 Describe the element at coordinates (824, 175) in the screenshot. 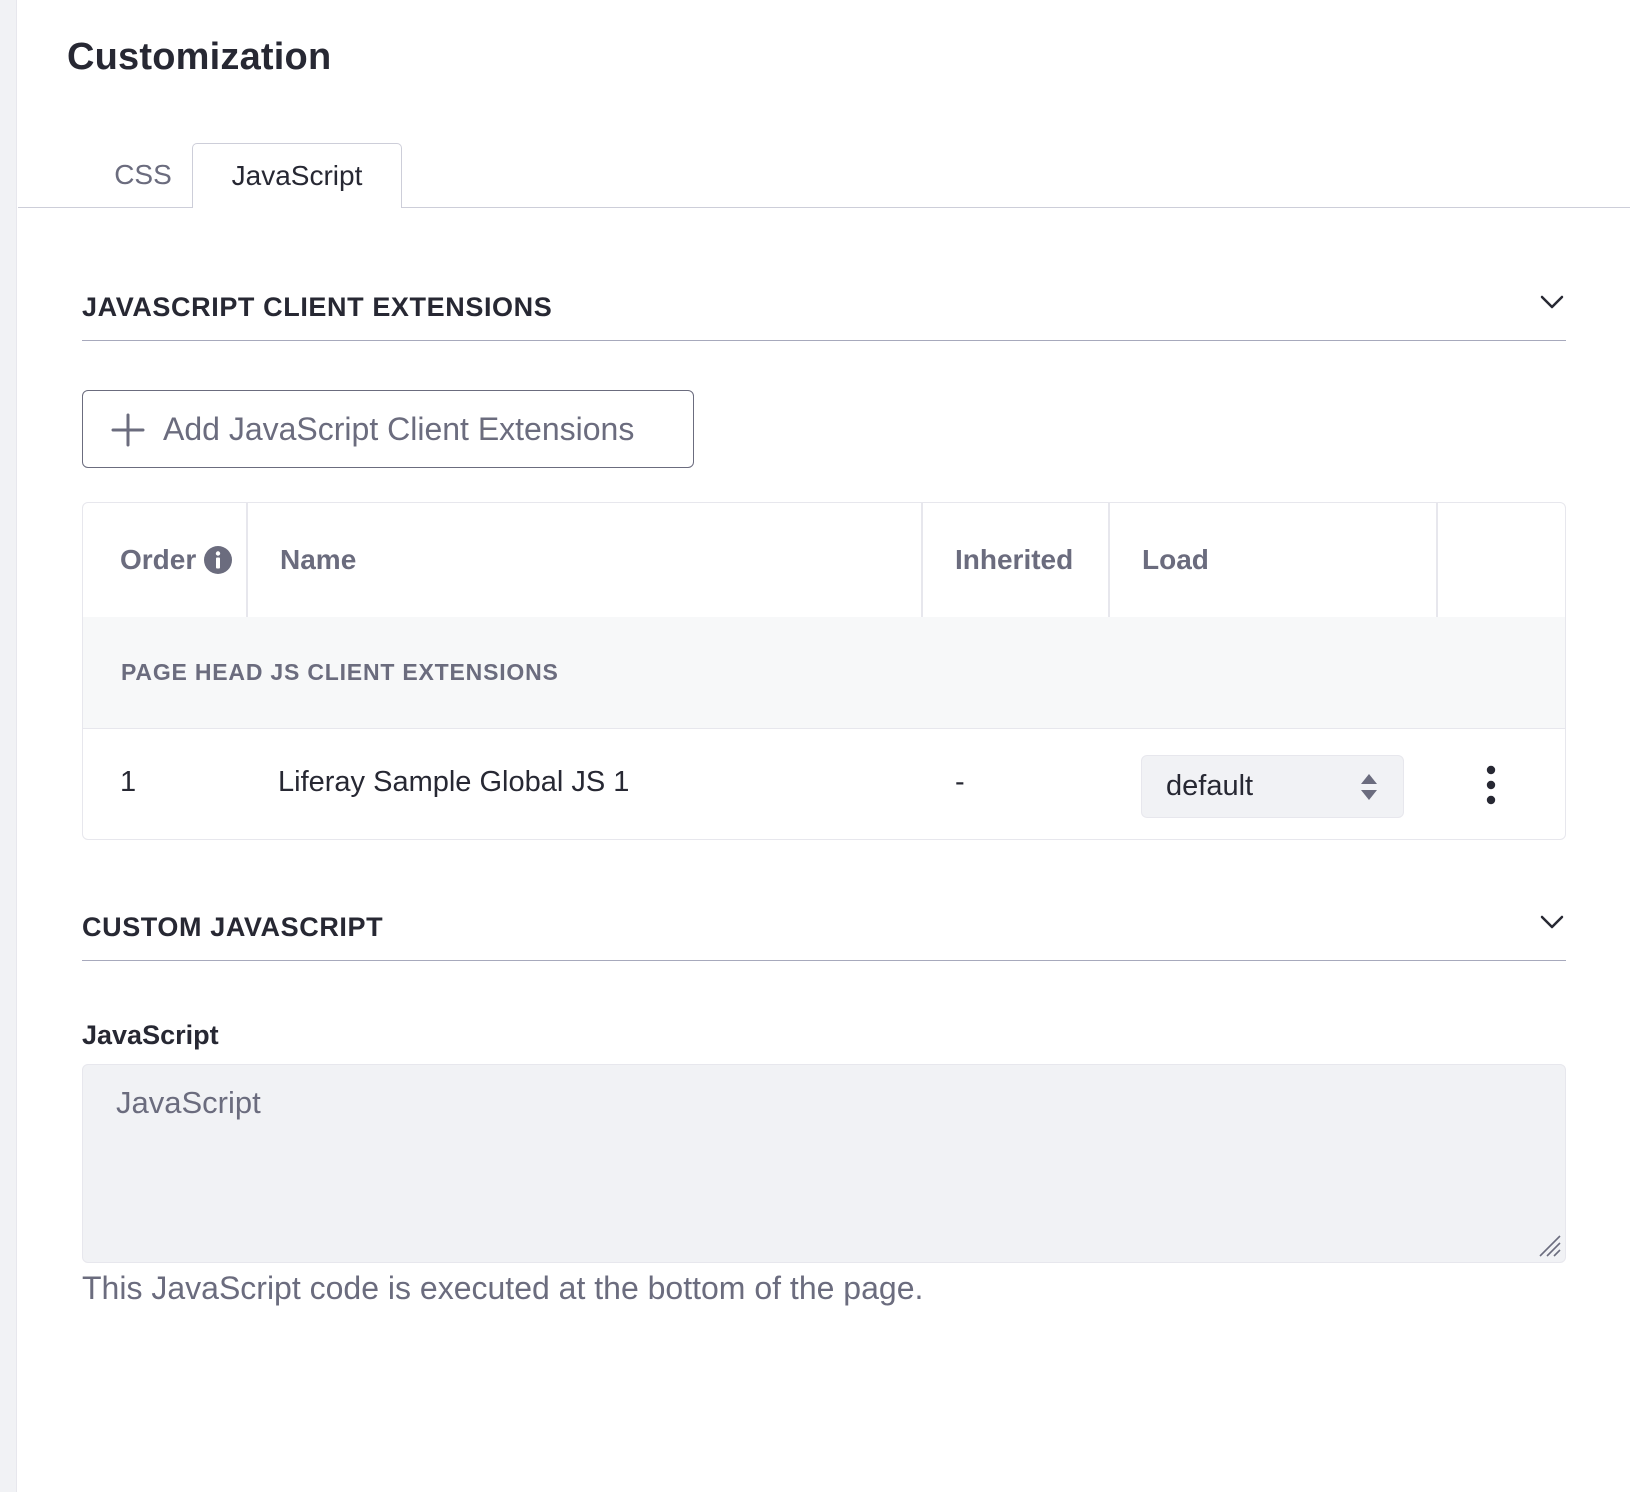

I see `tab-bar: CSS JavaScript` at that location.